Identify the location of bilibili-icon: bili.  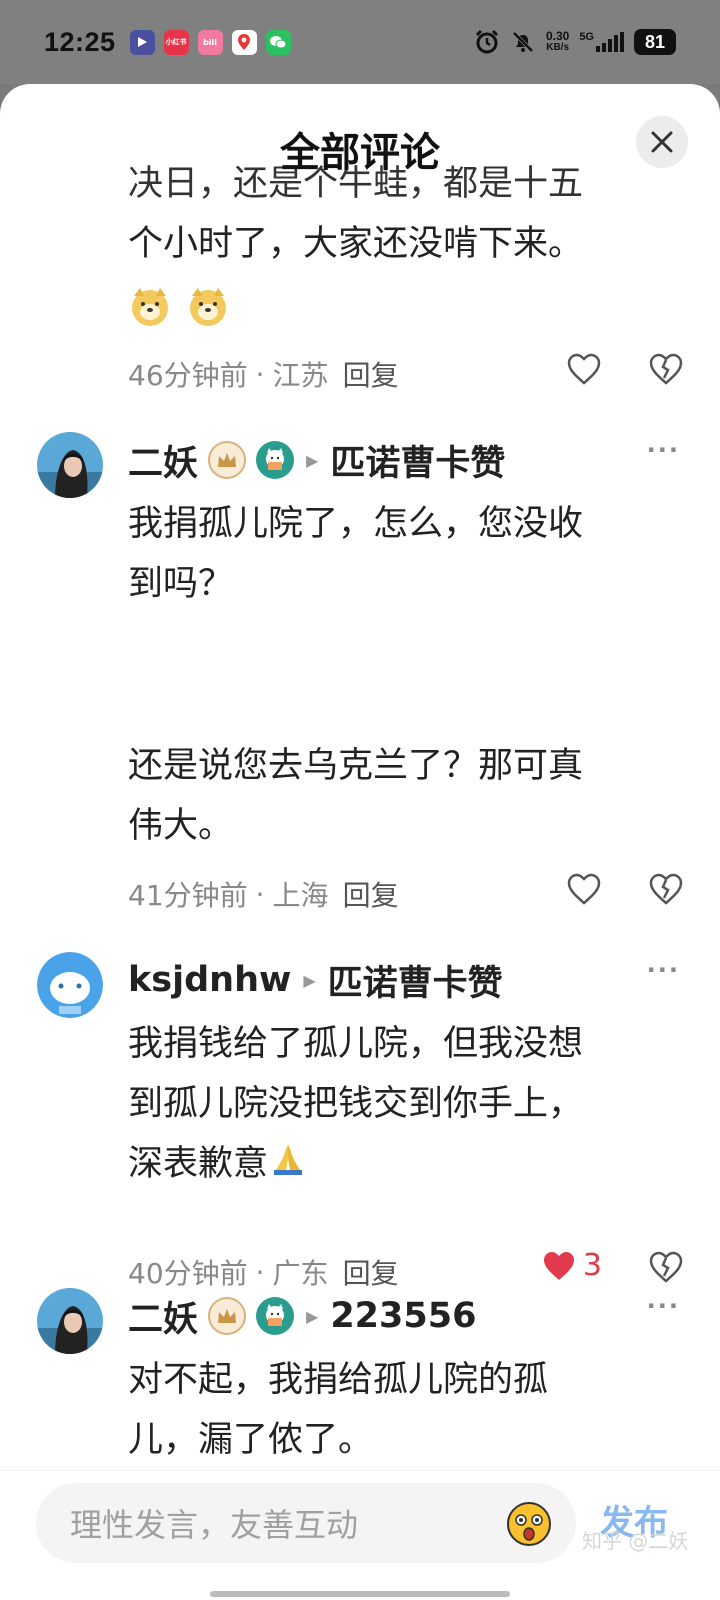
(210, 42).